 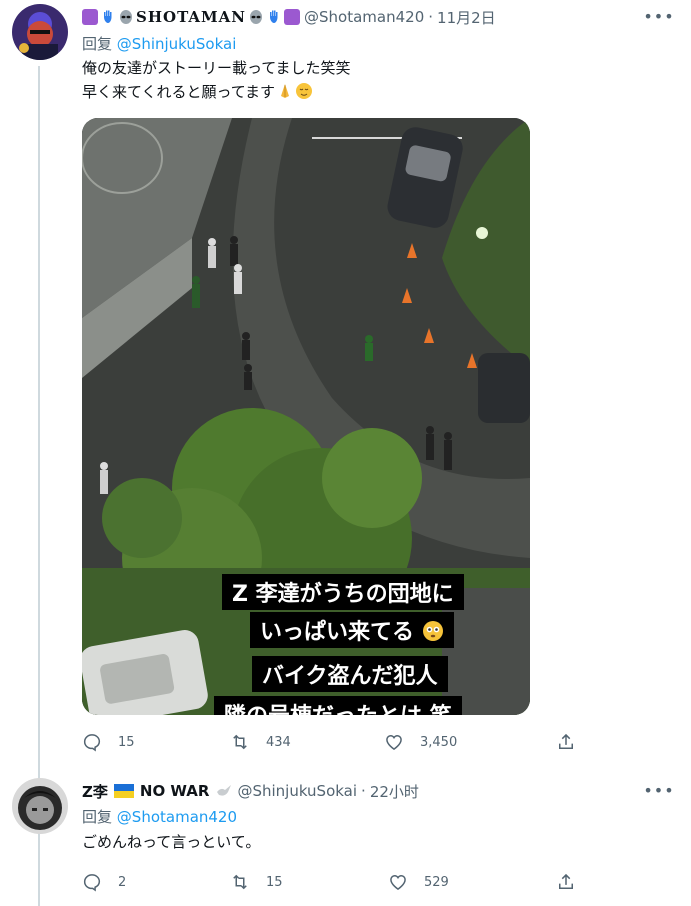 I want to click on like-button: 3,450, so click(x=420, y=742).